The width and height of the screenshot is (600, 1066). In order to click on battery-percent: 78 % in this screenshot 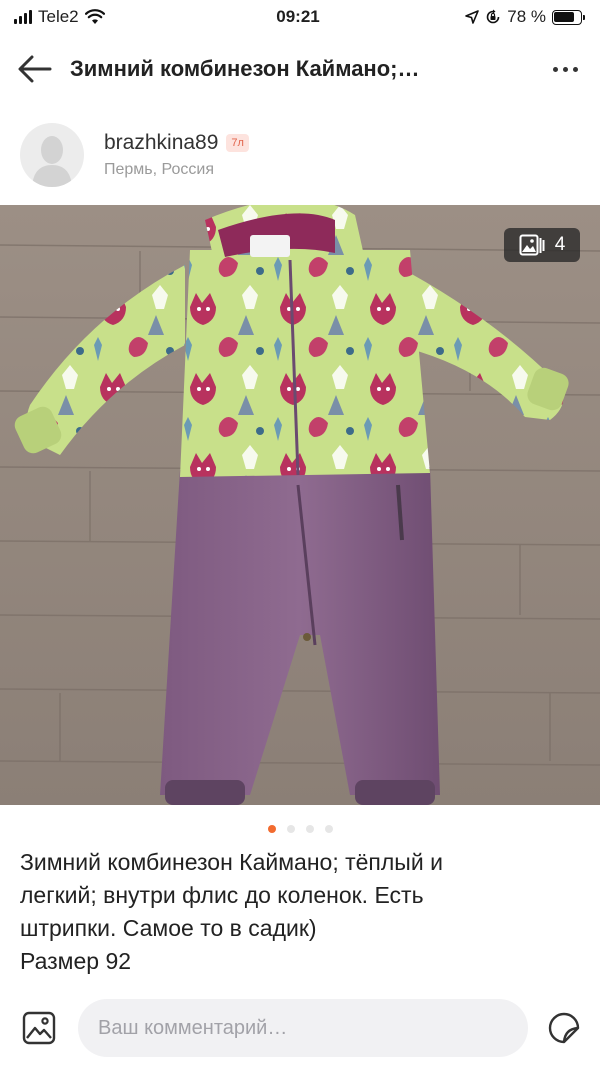, I will do `click(526, 16)`.